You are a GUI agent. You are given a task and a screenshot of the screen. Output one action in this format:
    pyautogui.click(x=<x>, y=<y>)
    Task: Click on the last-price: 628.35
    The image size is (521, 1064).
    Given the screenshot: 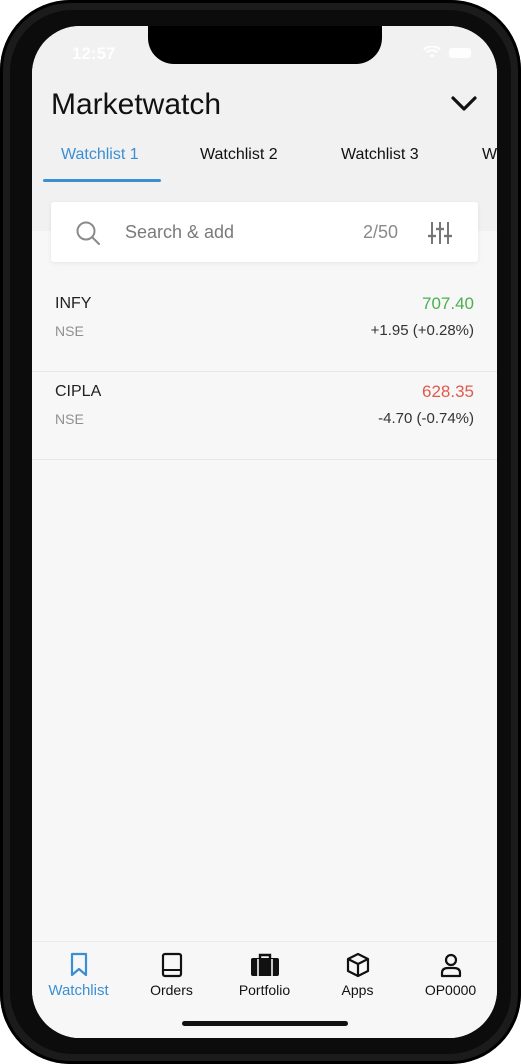 What is the action you would take?
    pyautogui.click(x=448, y=391)
    